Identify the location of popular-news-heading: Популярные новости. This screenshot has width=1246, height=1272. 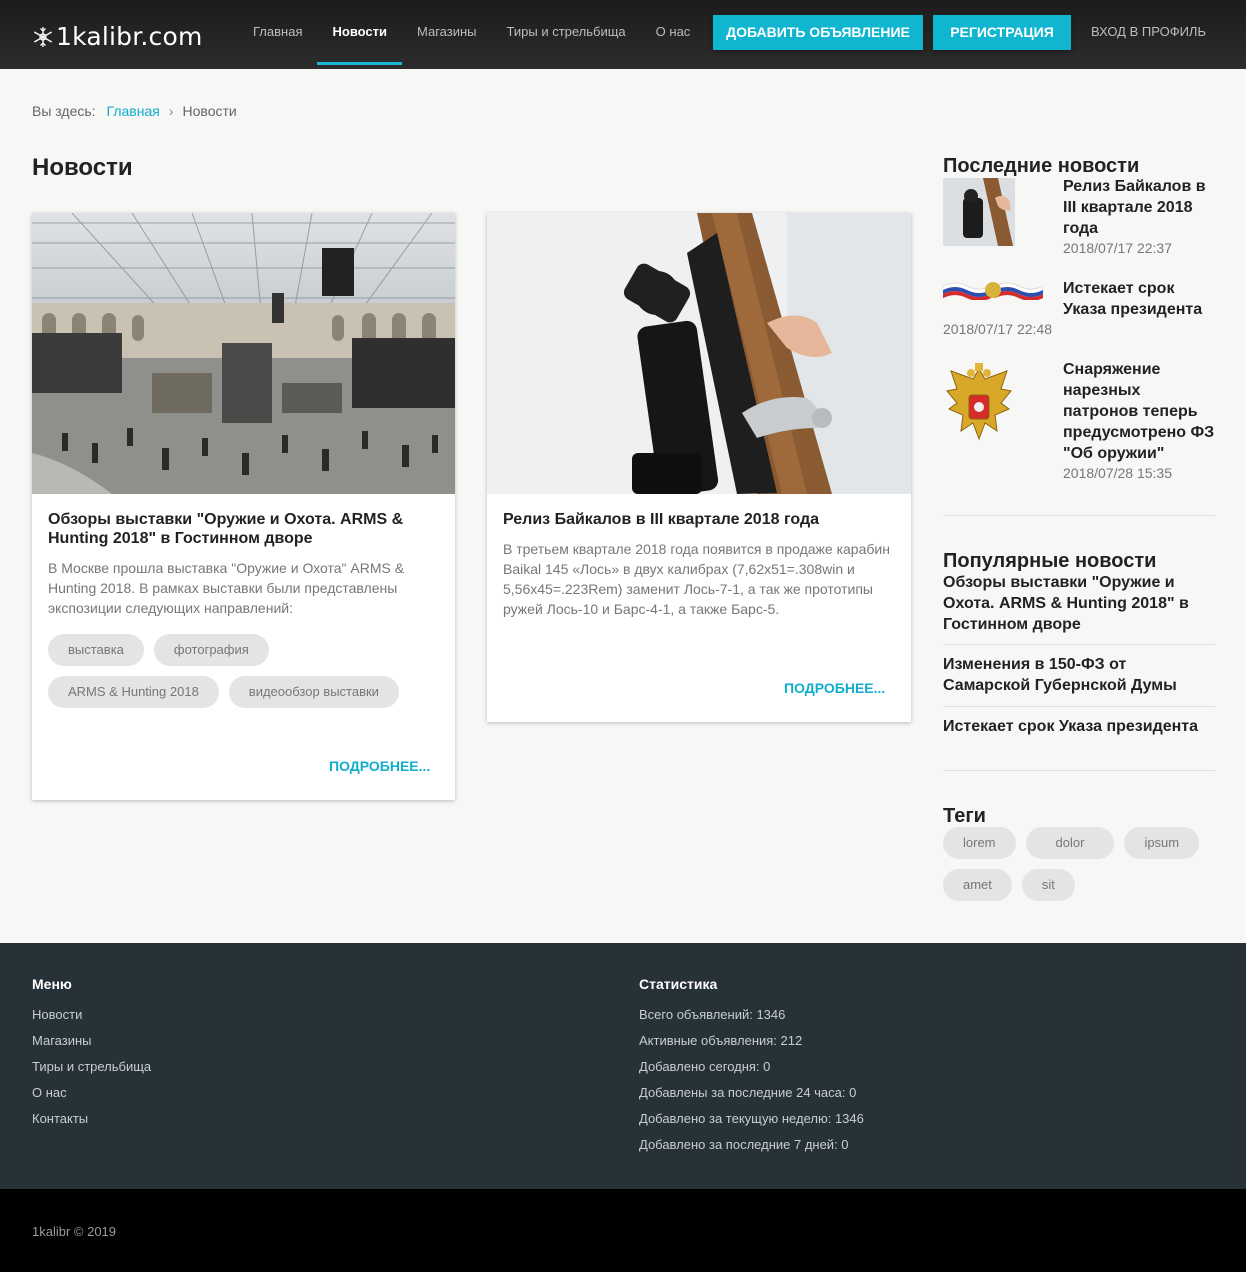
(1050, 561).